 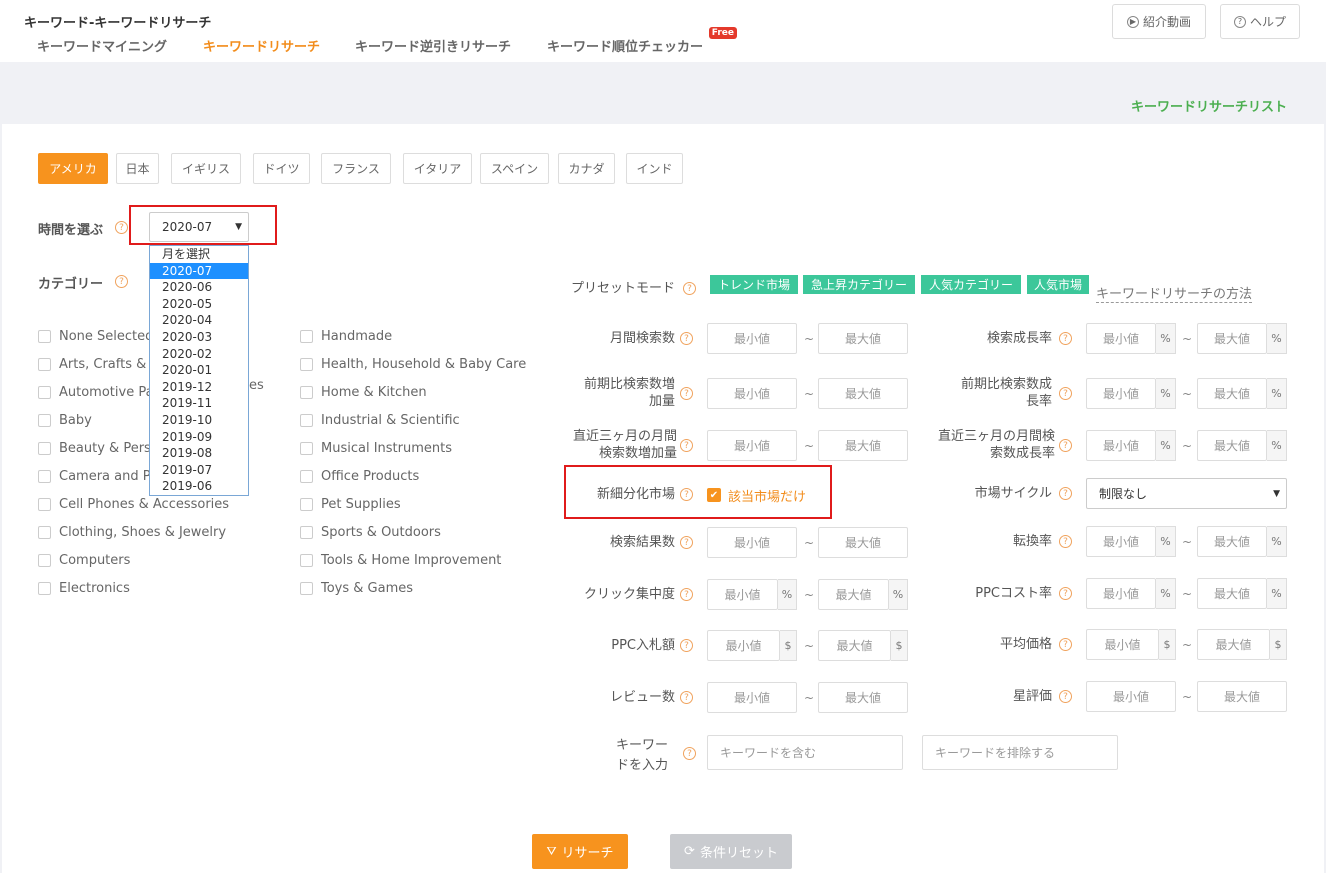 I want to click on results-max-input: 最大値, so click(x=863, y=542).